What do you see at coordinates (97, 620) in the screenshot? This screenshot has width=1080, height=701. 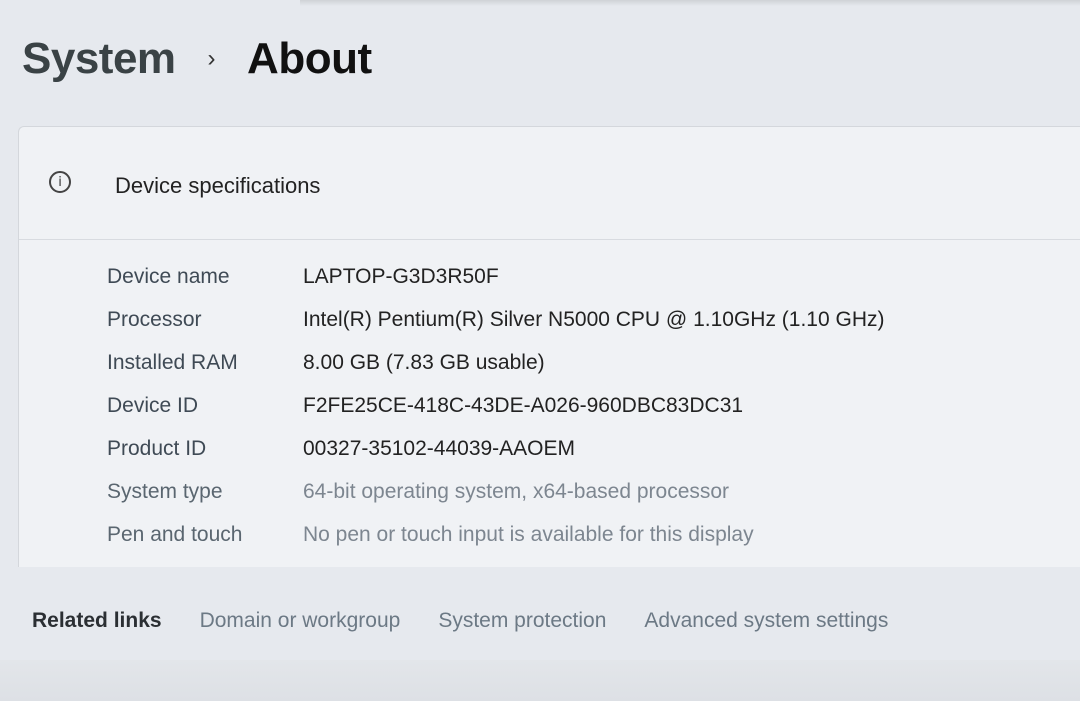 I see `related-links-title: Related links` at bounding box center [97, 620].